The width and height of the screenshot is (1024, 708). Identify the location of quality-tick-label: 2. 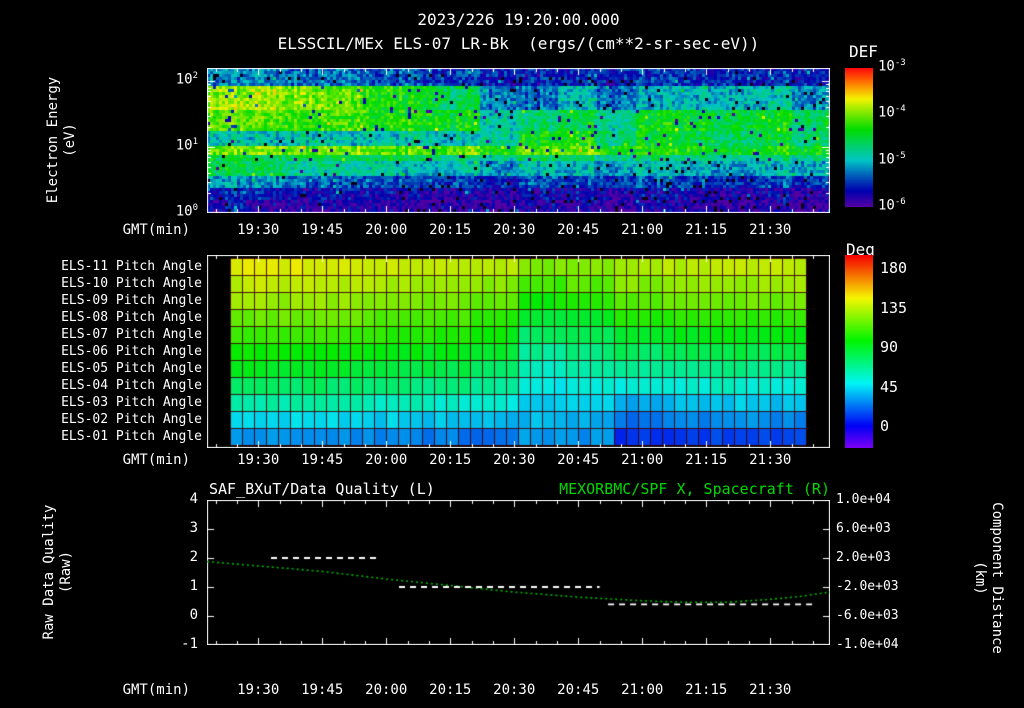
(193, 557).